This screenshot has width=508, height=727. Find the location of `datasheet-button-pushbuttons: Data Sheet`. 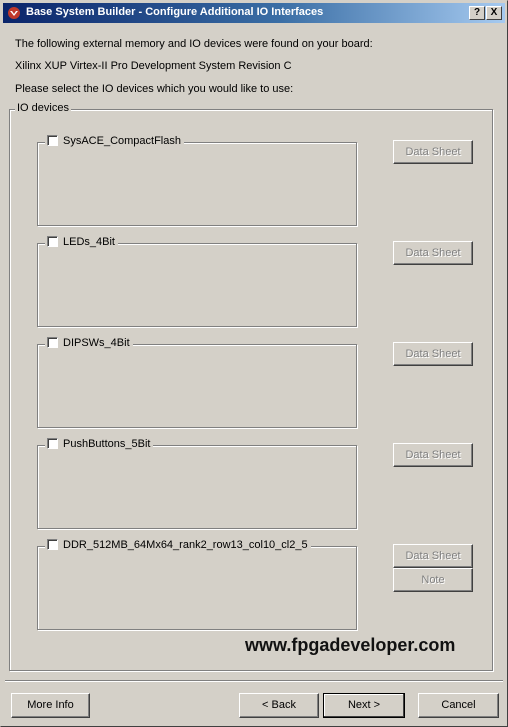

datasheet-button-pushbuttons: Data Sheet is located at coordinates (433, 455).